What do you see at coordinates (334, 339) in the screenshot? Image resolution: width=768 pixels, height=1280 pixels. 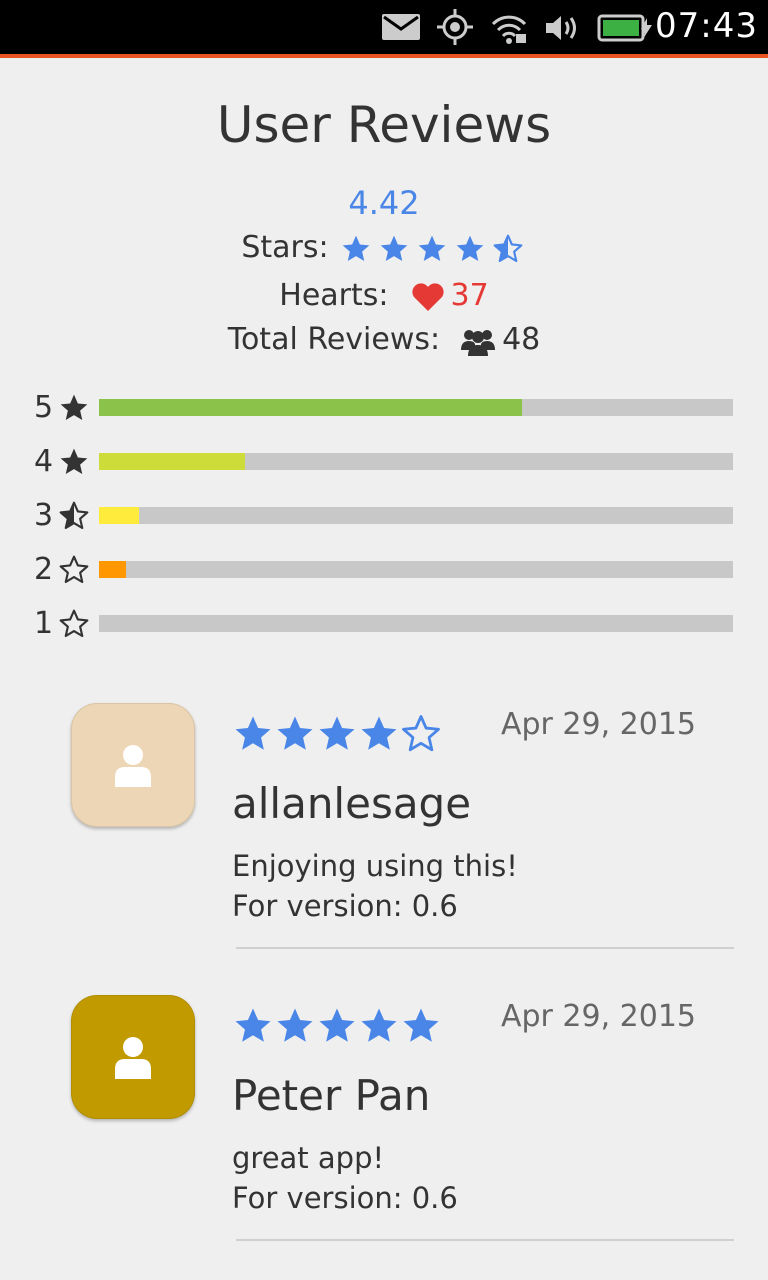 I see `total-reviews-label: Total Reviews:` at bounding box center [334, 339].